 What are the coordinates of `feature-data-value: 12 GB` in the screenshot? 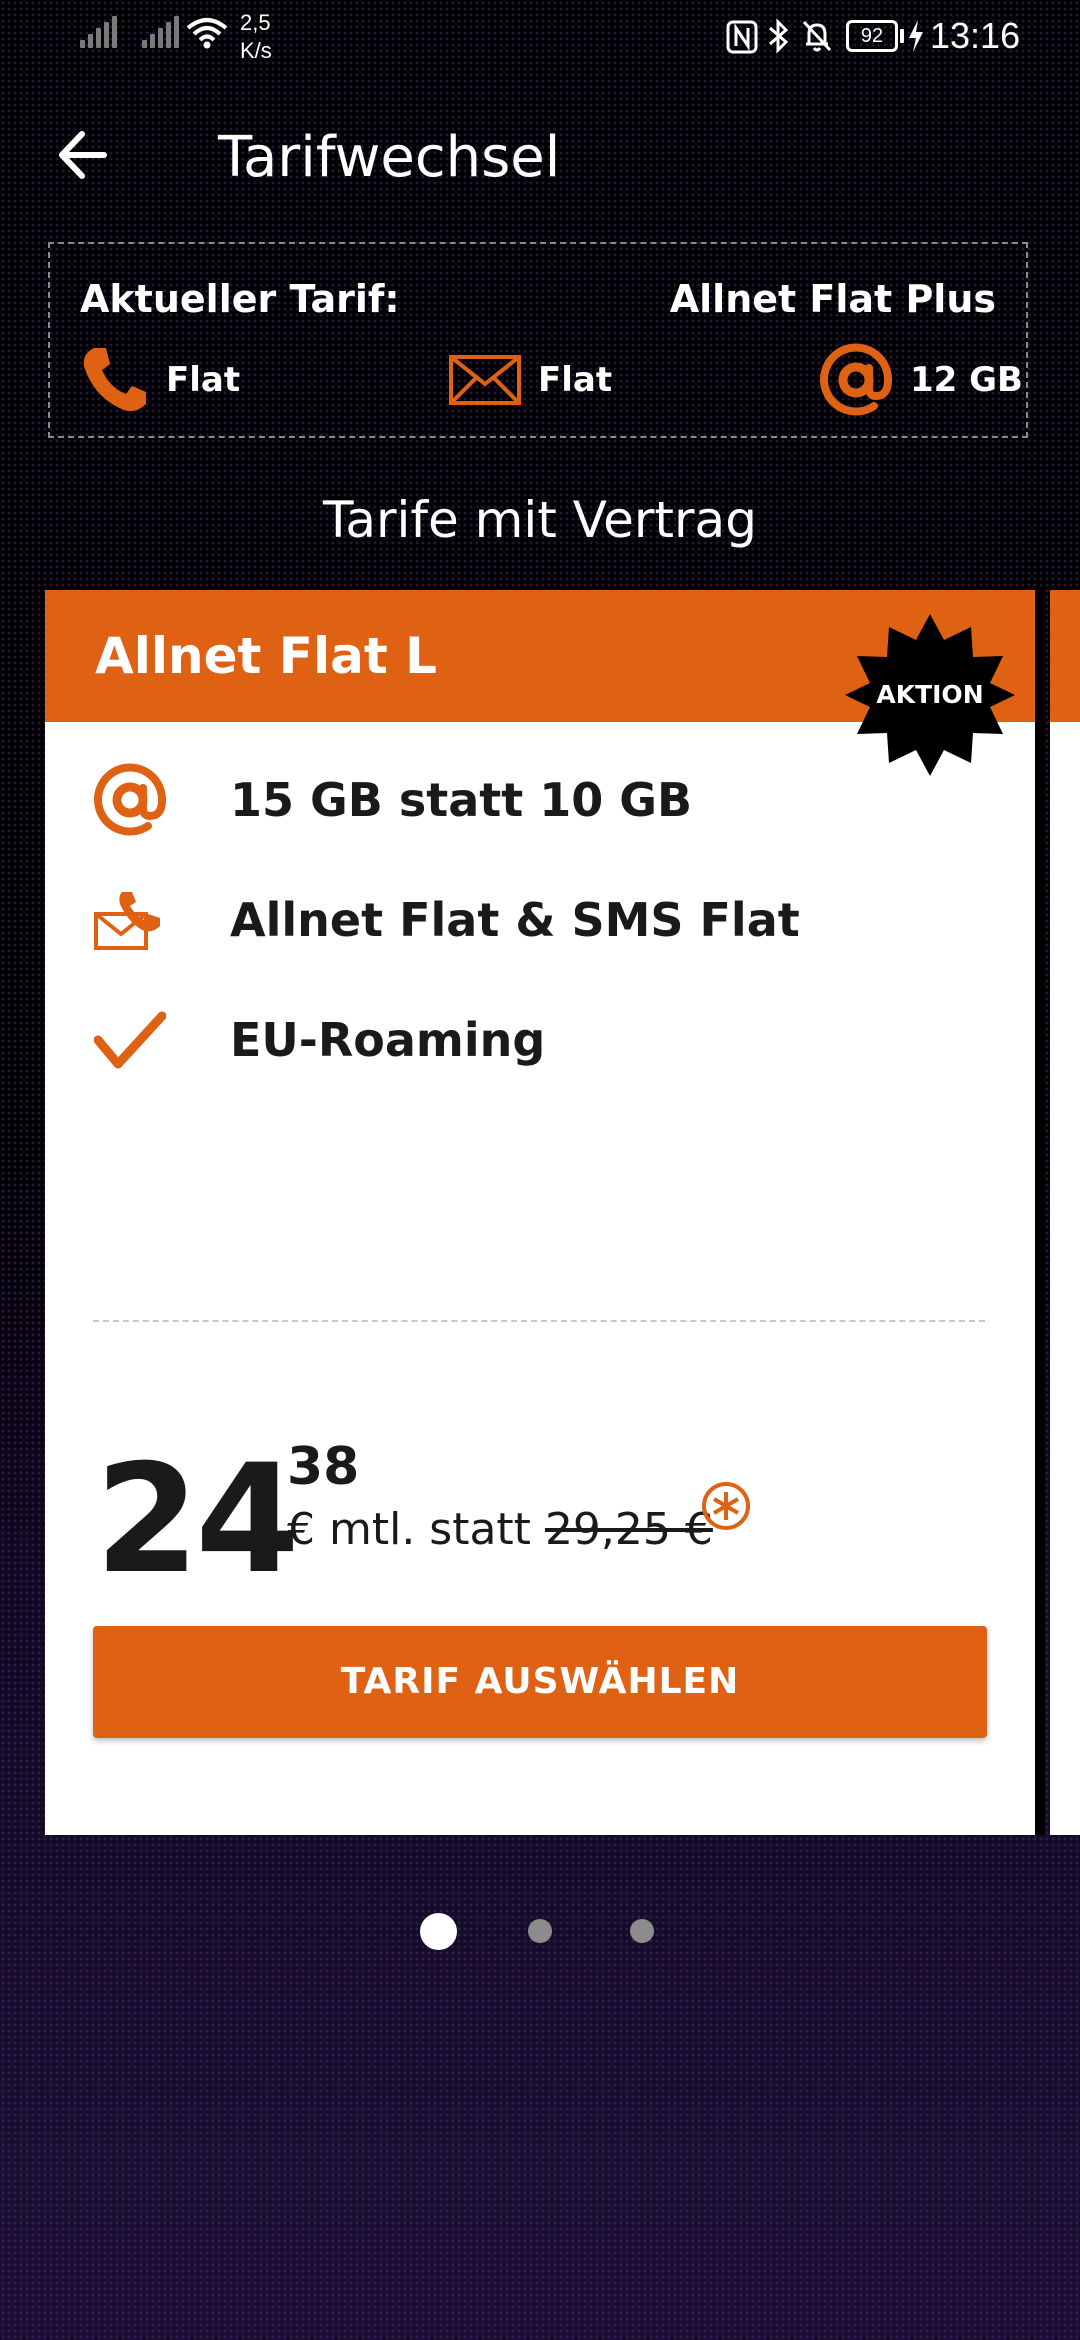 It's located at (966, 380).